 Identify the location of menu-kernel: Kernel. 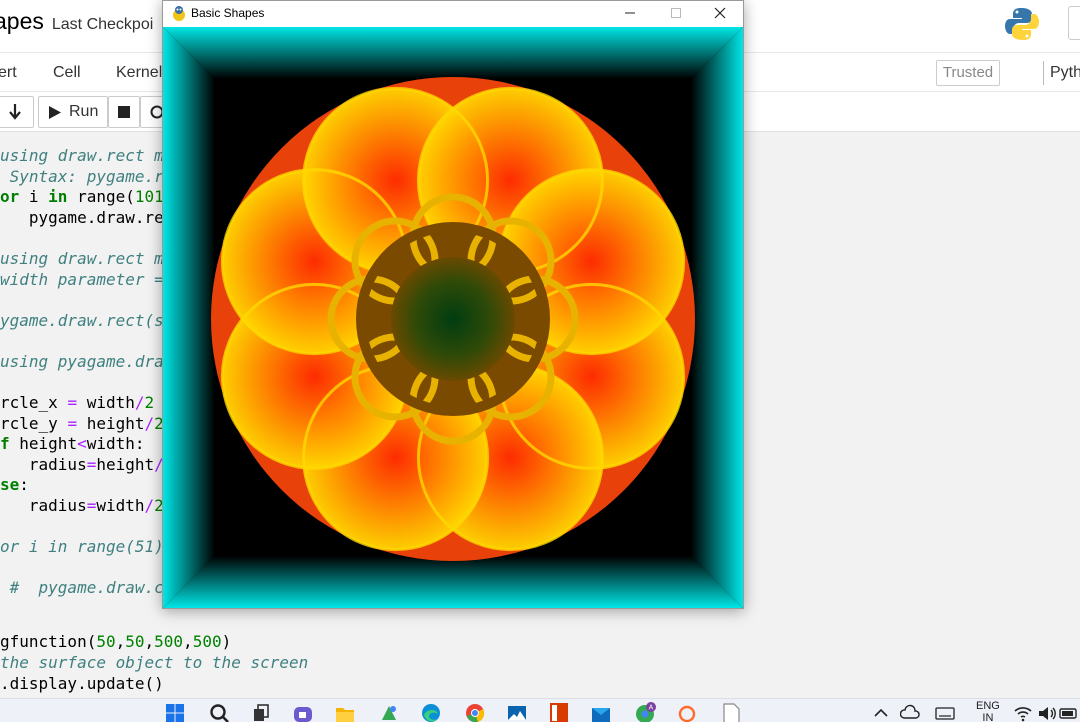
(139, 73).